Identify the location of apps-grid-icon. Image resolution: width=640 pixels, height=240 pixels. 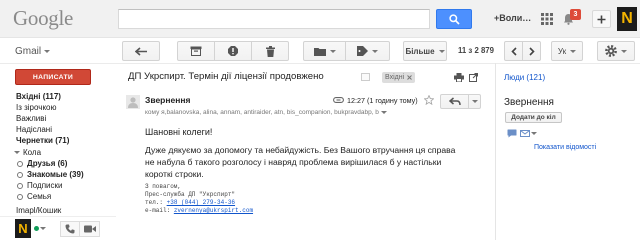
(547, 19).